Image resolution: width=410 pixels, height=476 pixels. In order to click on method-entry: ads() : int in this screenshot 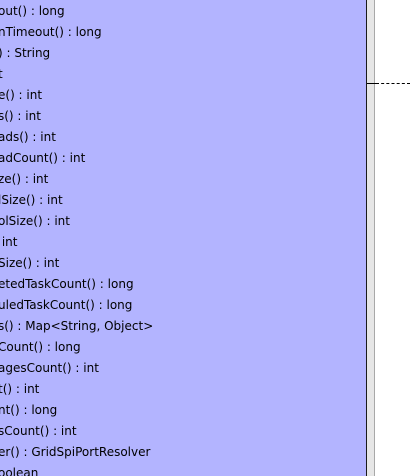, I will do `click(28, 137)`.